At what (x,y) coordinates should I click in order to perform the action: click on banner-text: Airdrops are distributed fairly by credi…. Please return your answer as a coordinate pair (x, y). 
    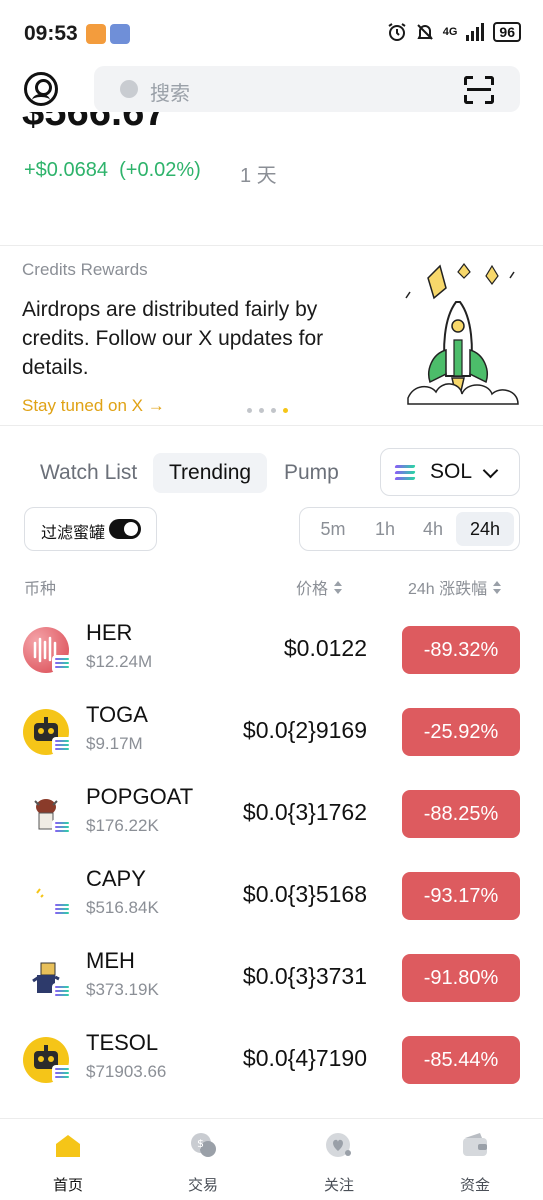
    Looking at the image, I should click on (173, 338).